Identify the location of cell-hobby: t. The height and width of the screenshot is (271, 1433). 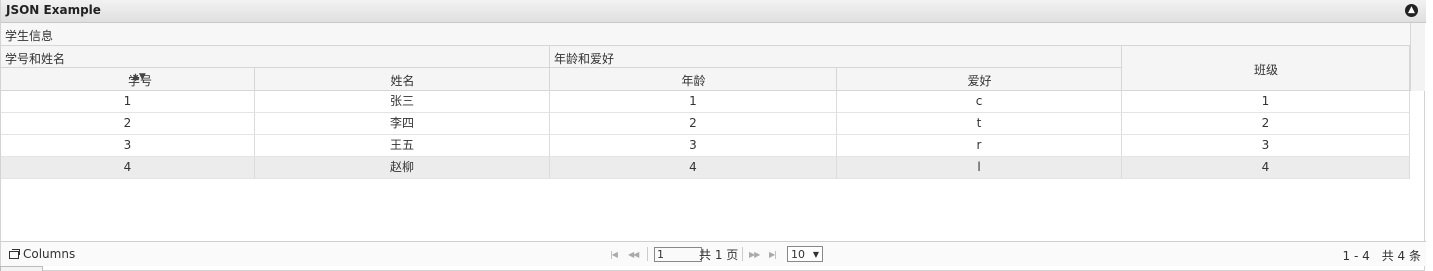
(979, 124).